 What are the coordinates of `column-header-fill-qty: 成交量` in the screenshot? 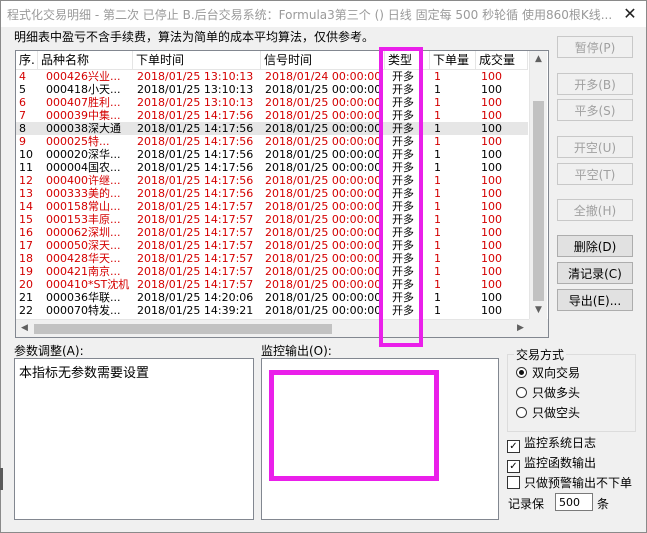 It's located at (502, 60).